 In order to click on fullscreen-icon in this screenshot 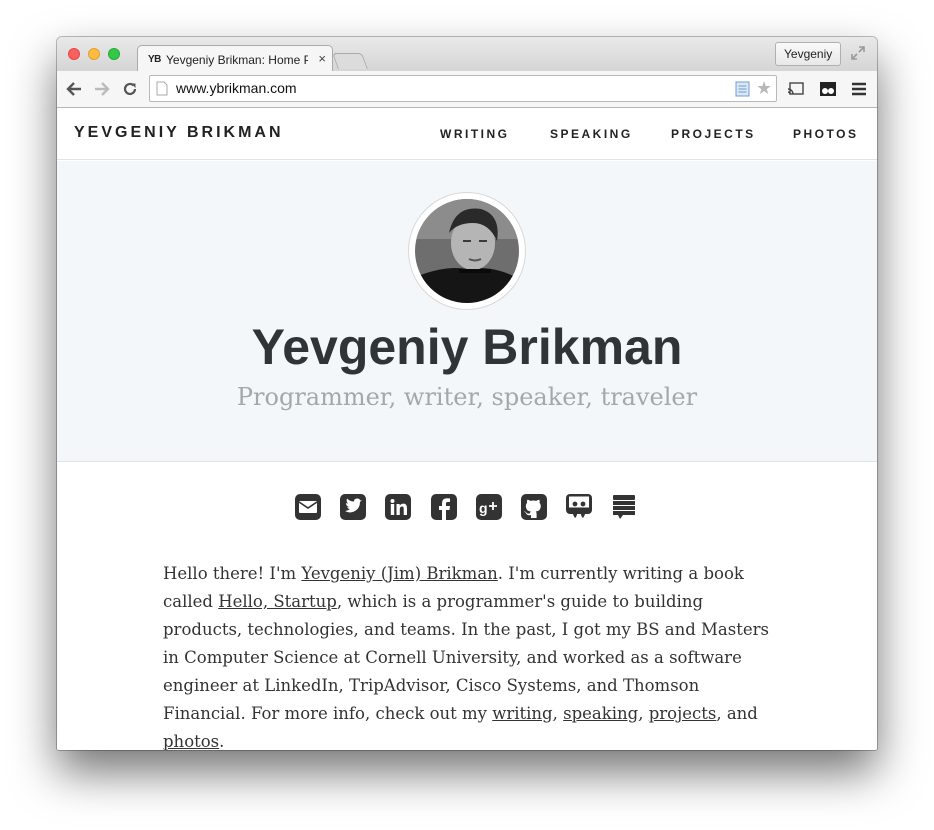, I will do `click(858, 53)`.